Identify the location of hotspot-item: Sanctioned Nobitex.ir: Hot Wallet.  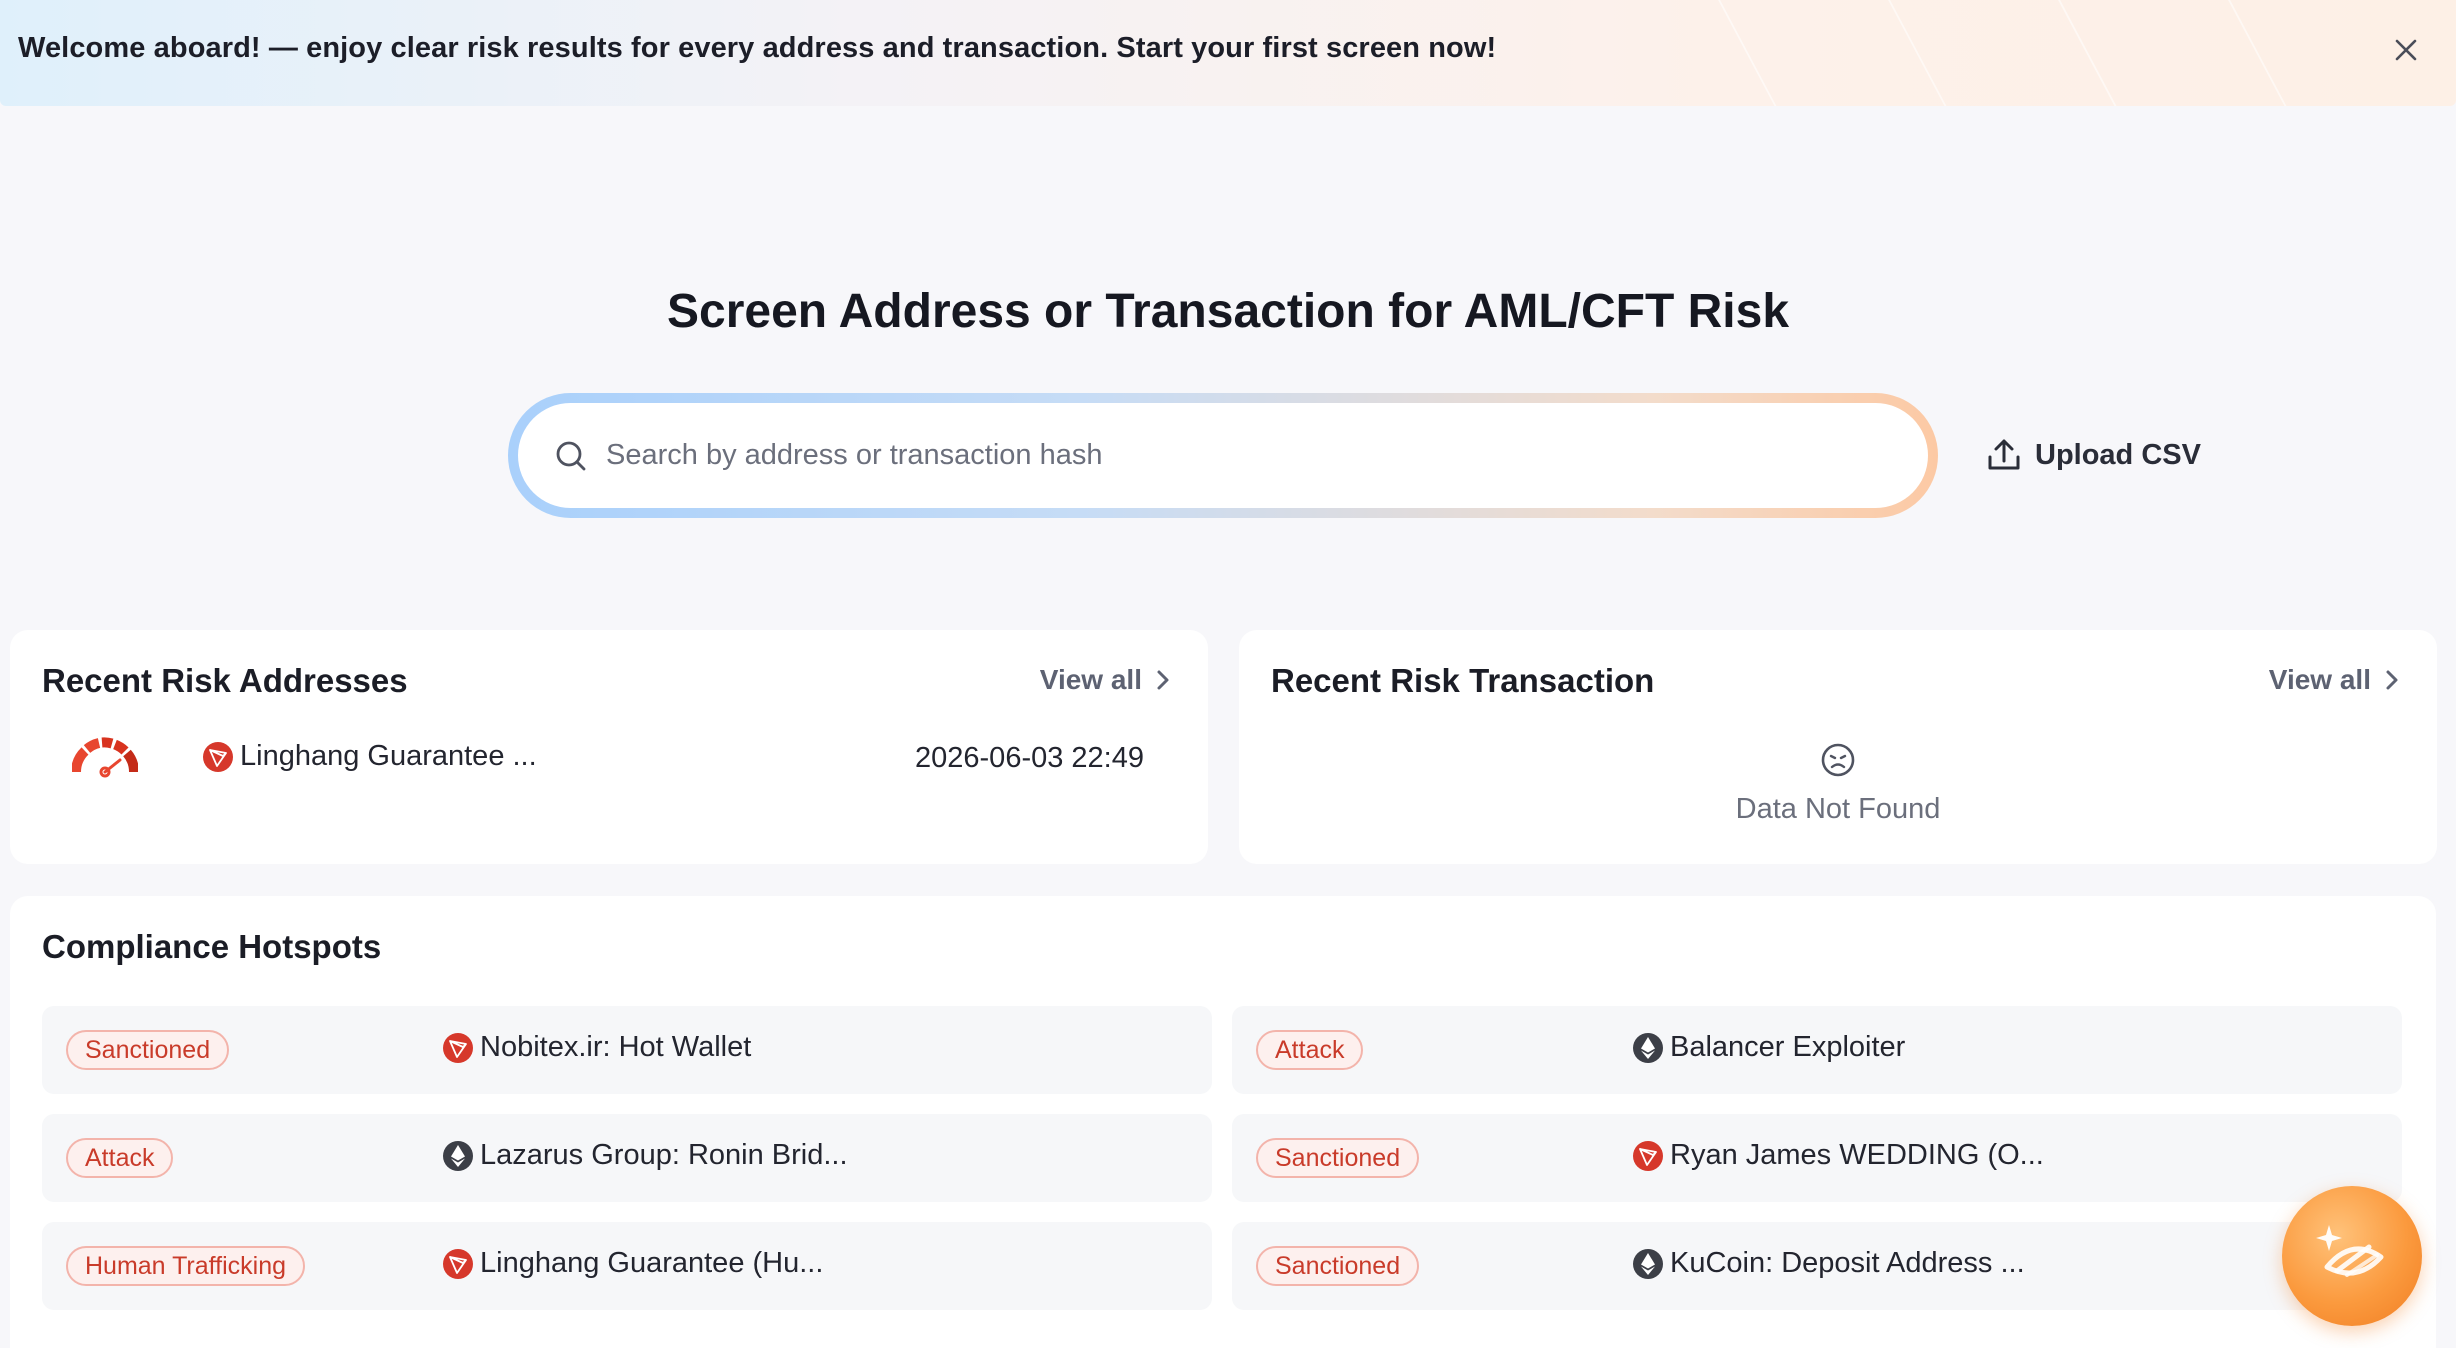
(627, 1050).